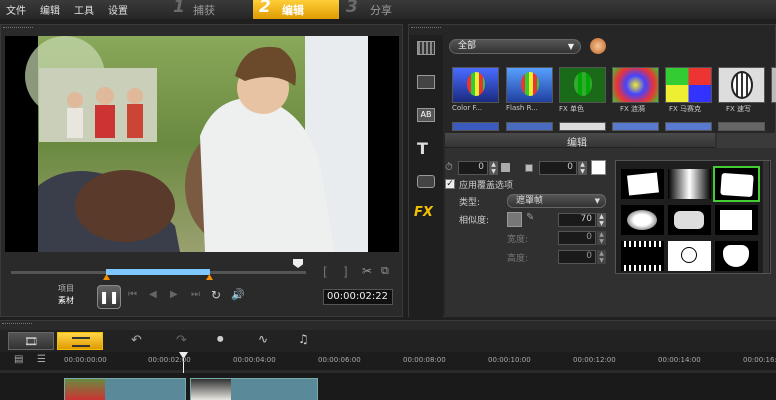 The image size is (776, 400). What do you see at coordinates (493, 168) in the screenshot?
I see `duration-a-stepper: ▲ ▼` at bounding box center [493, 168].